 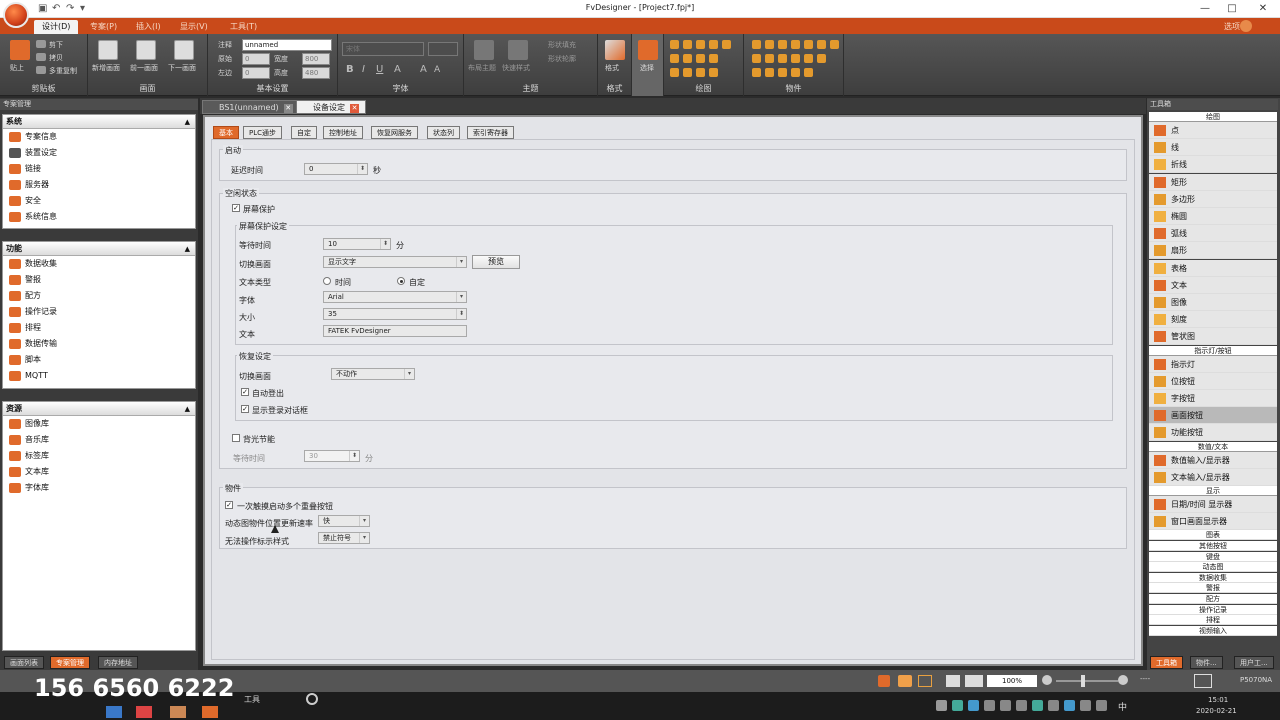 I want to click on update-rate-select: 快 ▾, so click(x=344, y=521).